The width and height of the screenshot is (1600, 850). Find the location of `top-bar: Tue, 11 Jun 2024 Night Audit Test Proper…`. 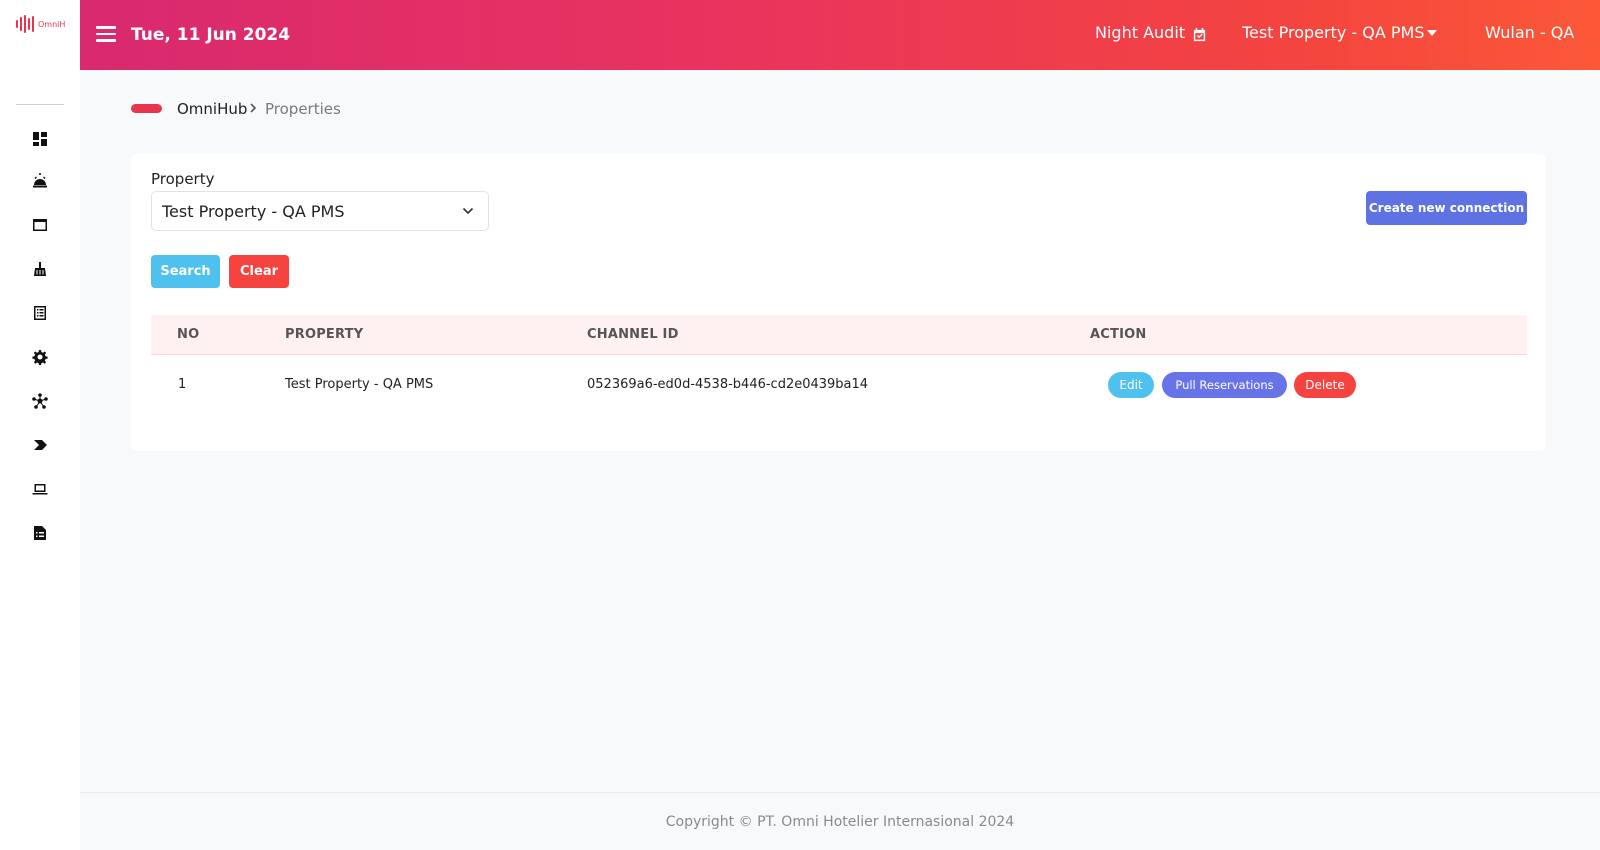

top-bar: Tue, 11 Jun 2024 Night Audit Test Proper… is located at coordinates (840, 35).